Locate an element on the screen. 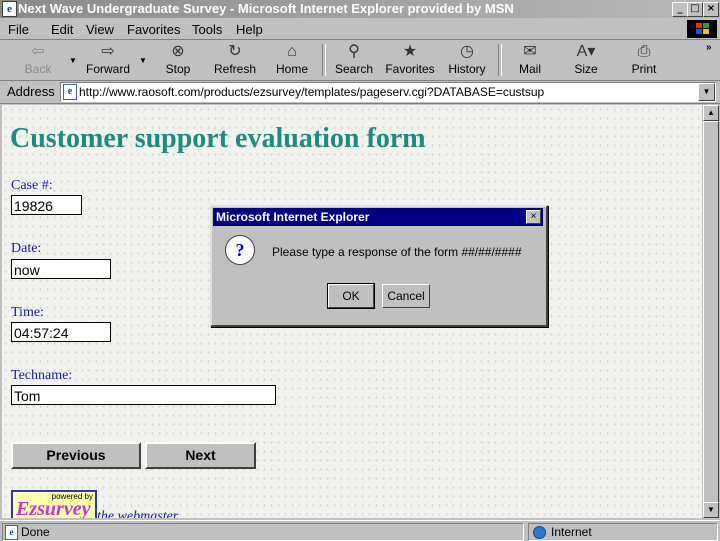 Image resolution: width=720 pixels, height=541 pixels. favorites-label: Favorites is located at coordinates (410, 69).